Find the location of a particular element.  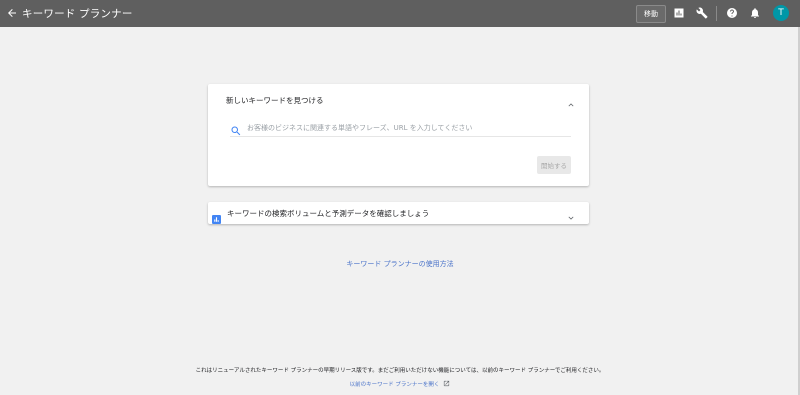

back-arrow-icon is located at coordinates (12, 13).